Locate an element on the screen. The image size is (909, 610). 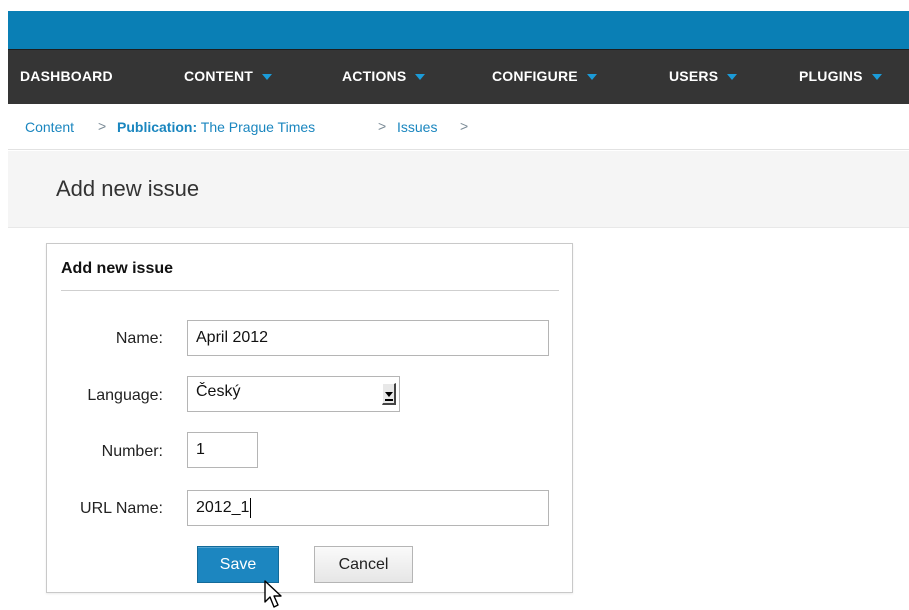
cancel-button: Cancel is located at coordinates (363, 564).